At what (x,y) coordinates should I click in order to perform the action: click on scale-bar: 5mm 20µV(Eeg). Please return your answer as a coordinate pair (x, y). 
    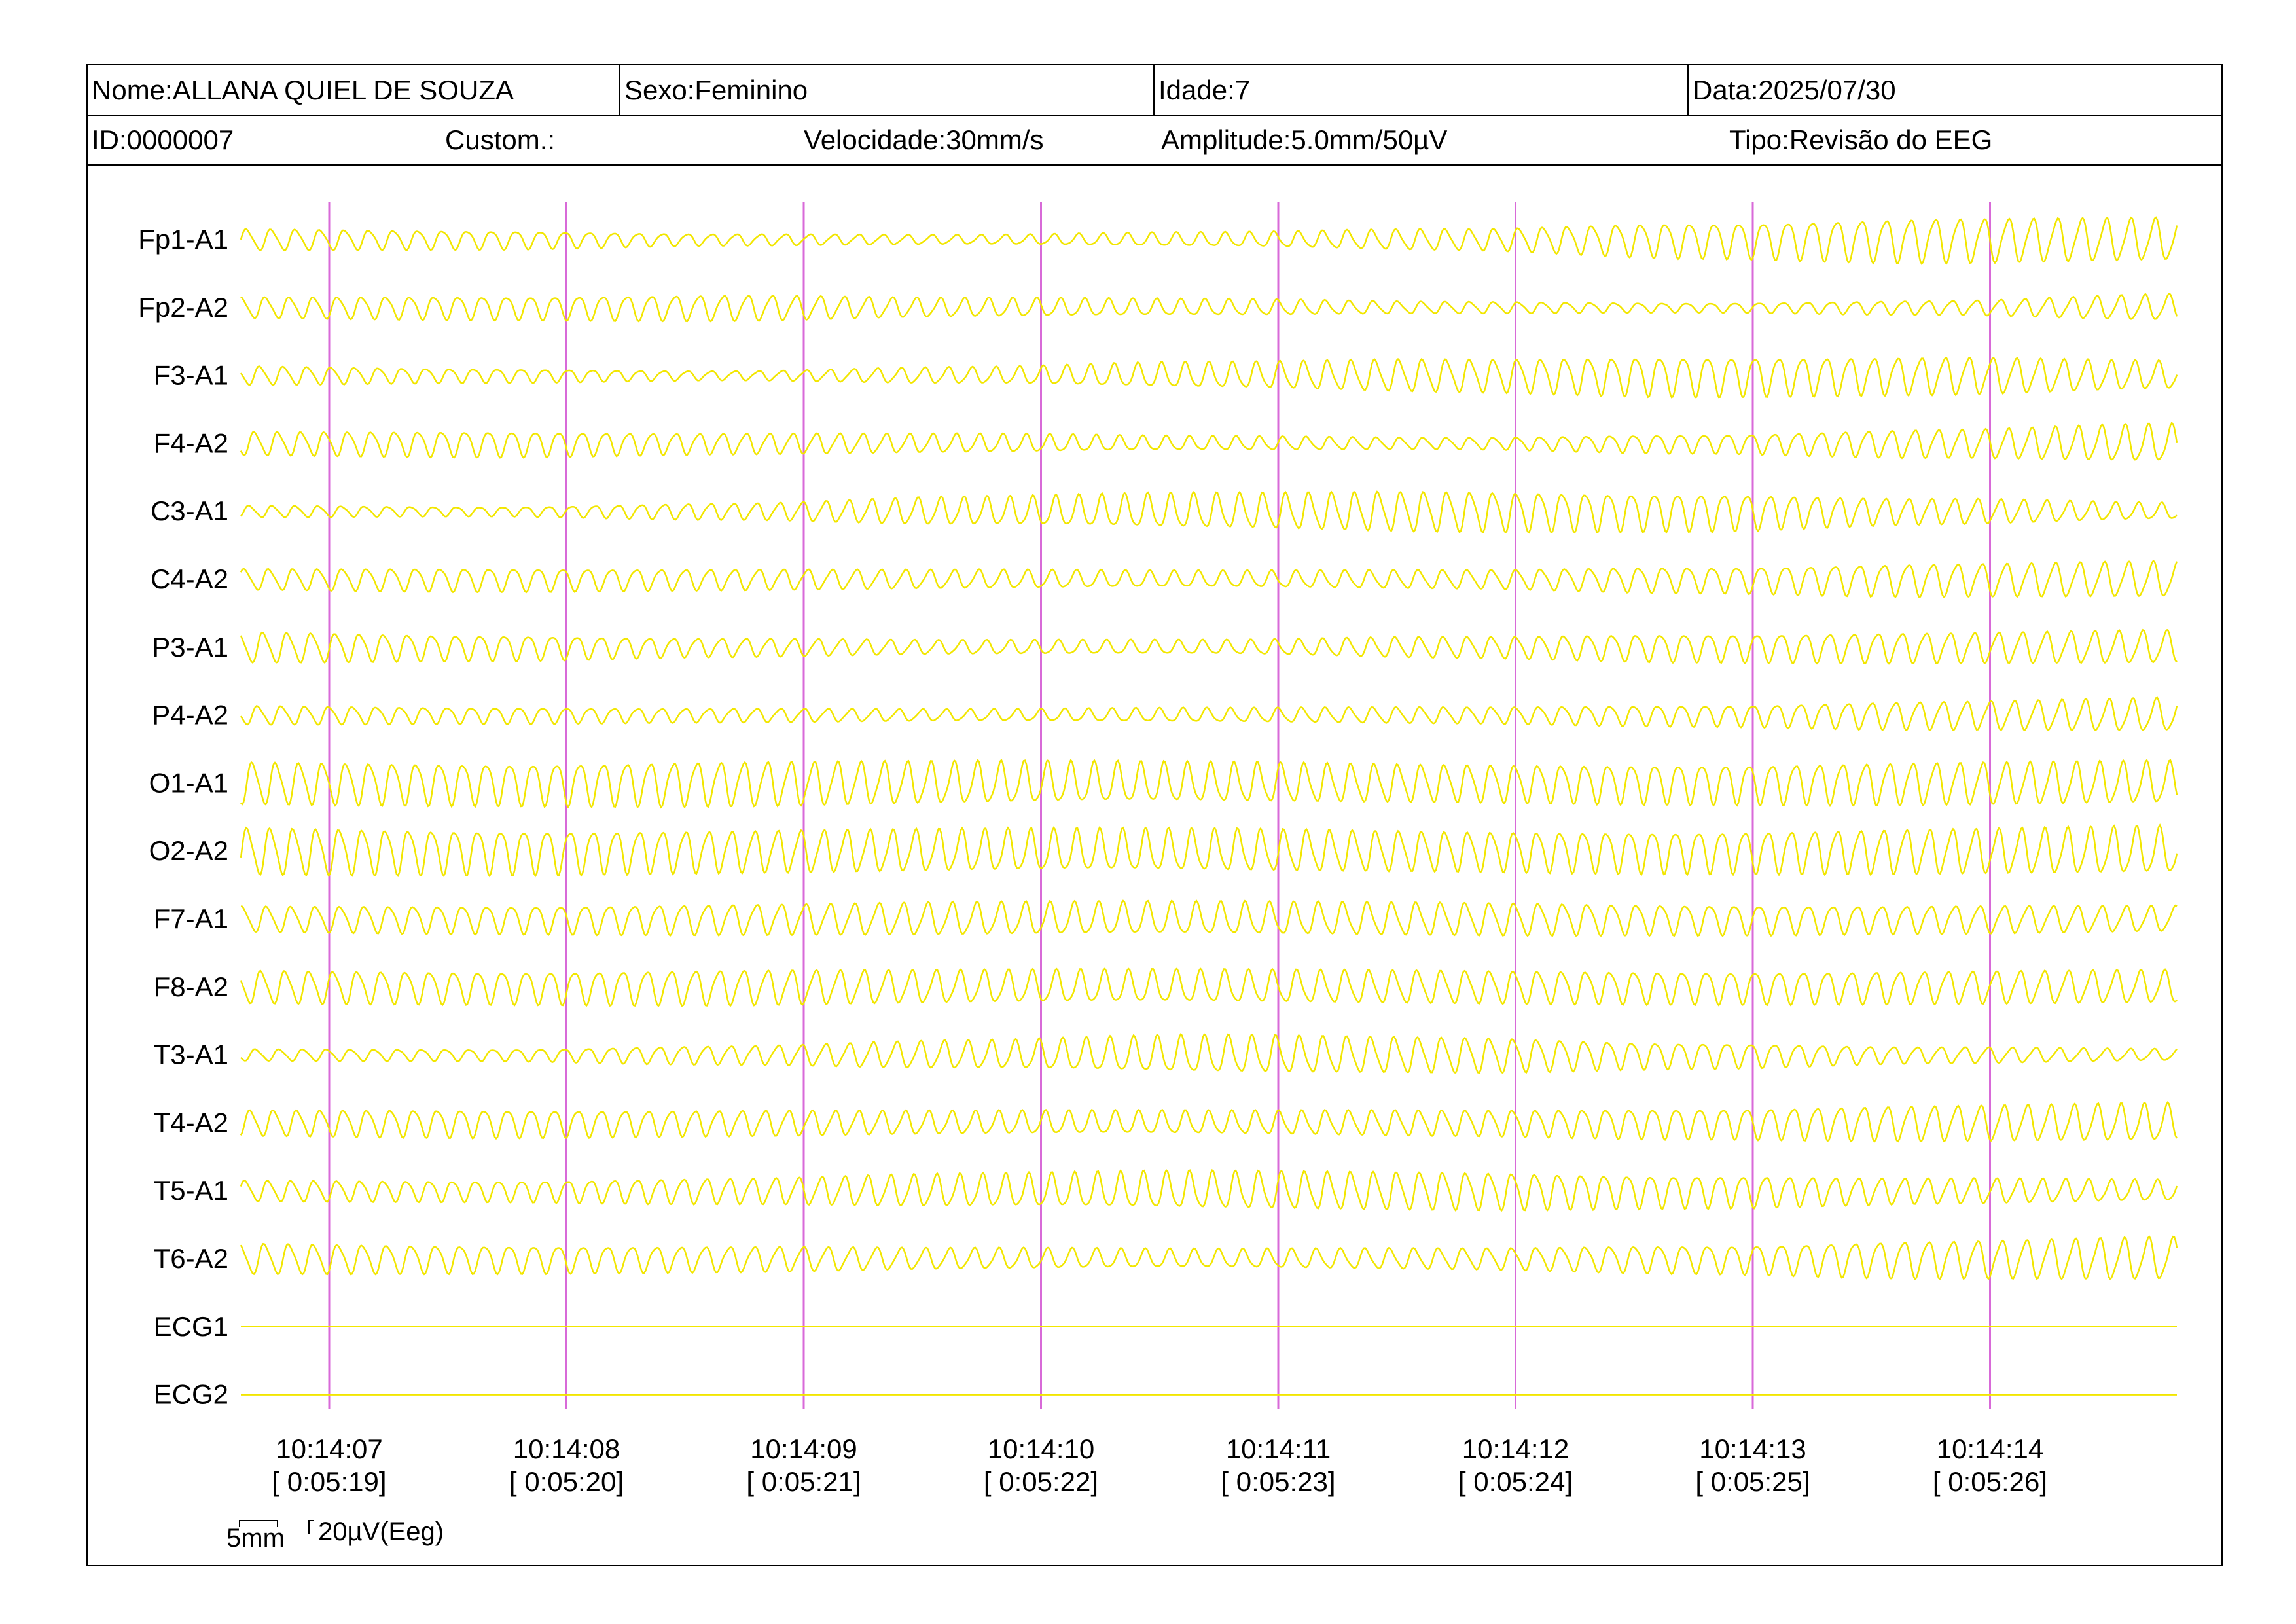
    Looking at the image, I should click on (335, 1535).